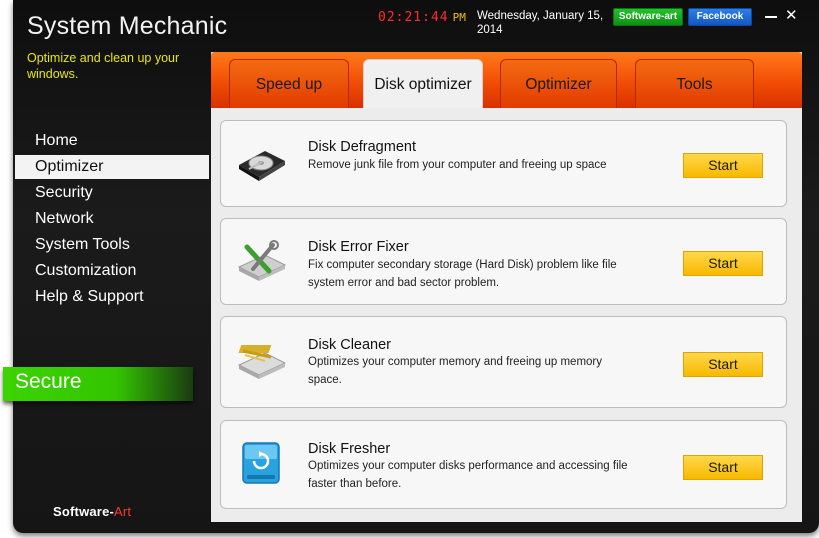  I want to click on clock-ampm: PM, so click(459, 17).